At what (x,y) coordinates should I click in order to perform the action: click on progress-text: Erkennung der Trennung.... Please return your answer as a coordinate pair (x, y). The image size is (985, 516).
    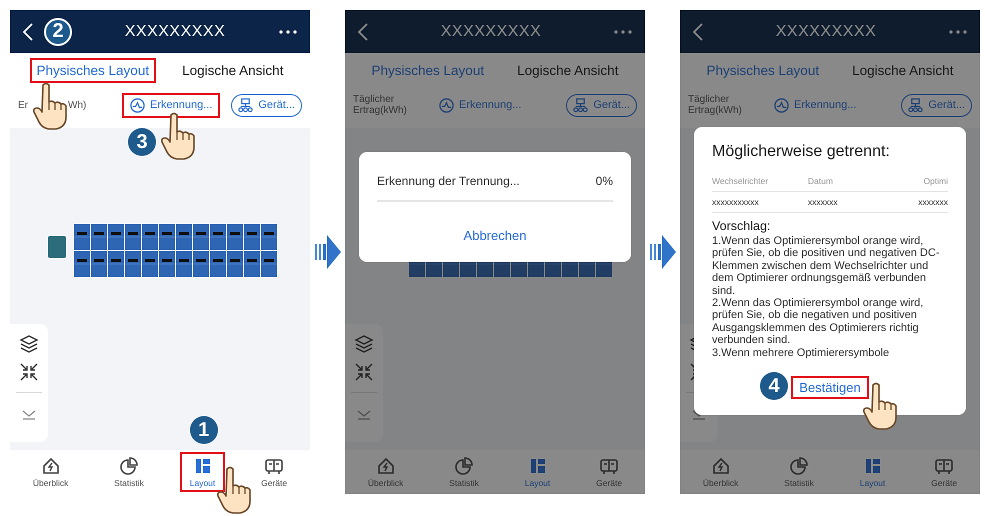
    Looking at the image, I should click on (448, 181).